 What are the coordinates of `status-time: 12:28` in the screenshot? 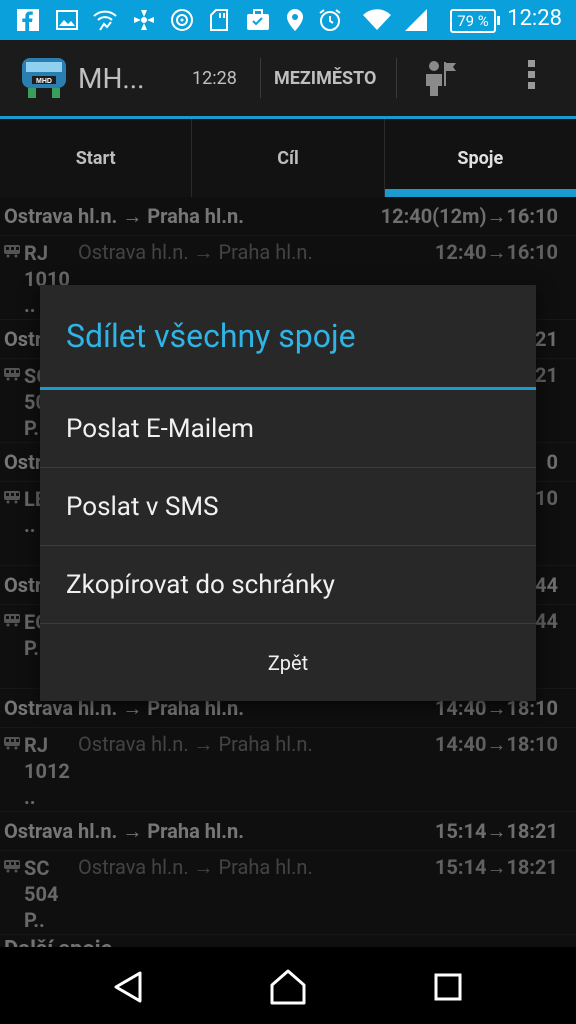 It's located at (534, 18).